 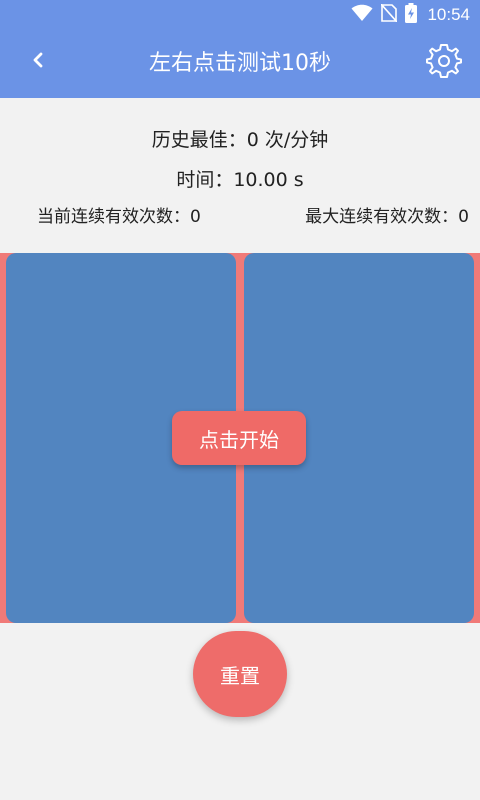 I want to click on reset-button: 重置, so click(x=240, y=674).